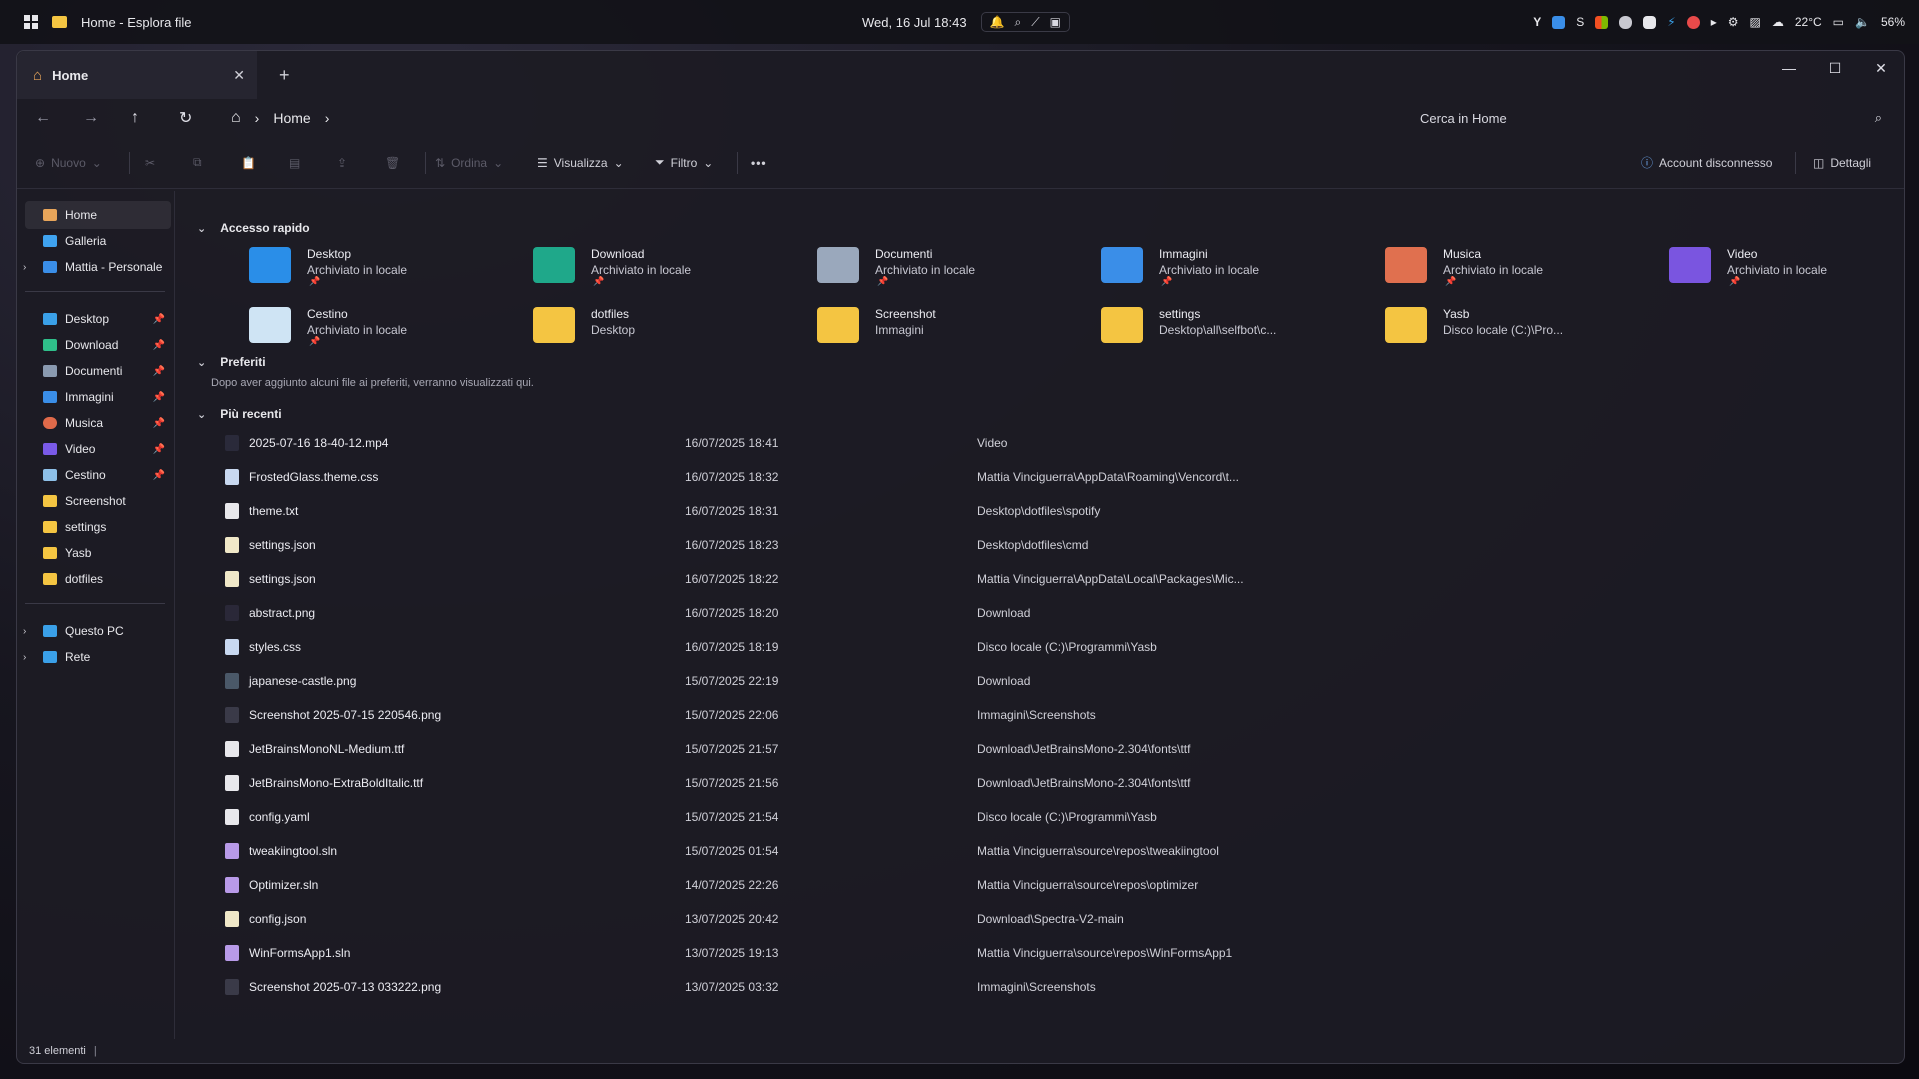 Image resolution: width=1919 pixels, height=1079 pixels. What do you see at coordinates (1838, 22) in the screenshot?
I see `display-icon: ▭` at bounding box center [1838, 22].